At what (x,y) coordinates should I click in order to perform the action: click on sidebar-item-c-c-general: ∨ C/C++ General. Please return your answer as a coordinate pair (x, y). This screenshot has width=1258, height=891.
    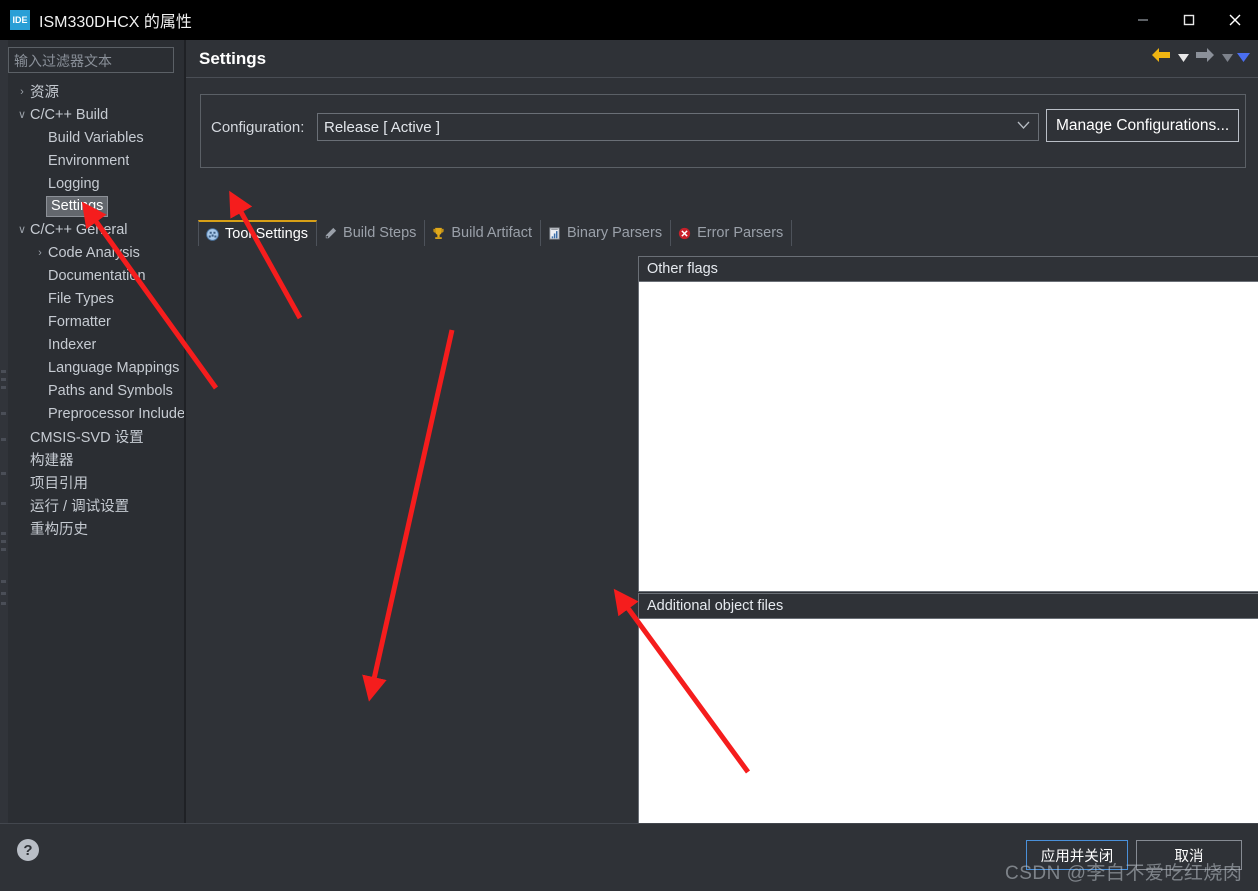
    Looking at the image, I should click on (96, 229).